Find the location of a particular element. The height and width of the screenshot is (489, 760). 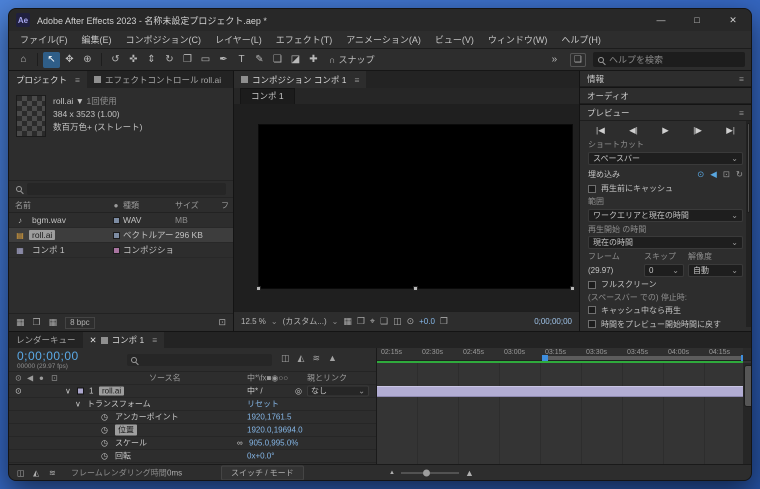

pen-tool-icon: ✒ is located at coordinates (223, 60).